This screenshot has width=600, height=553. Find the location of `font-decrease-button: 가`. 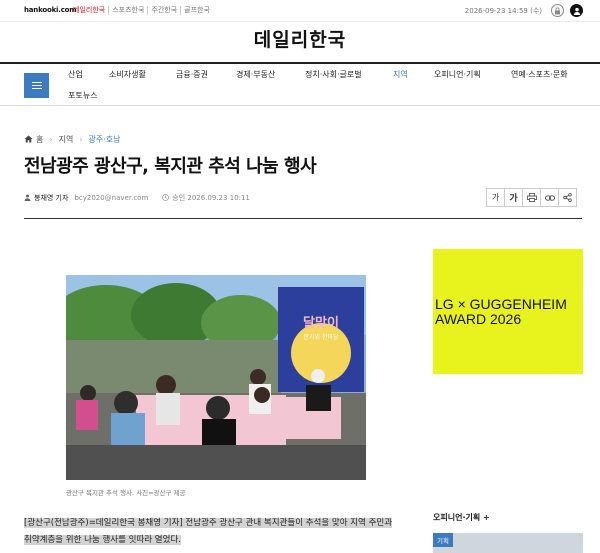

font-decrease-button: 가 is located at coordinates (495, 197).